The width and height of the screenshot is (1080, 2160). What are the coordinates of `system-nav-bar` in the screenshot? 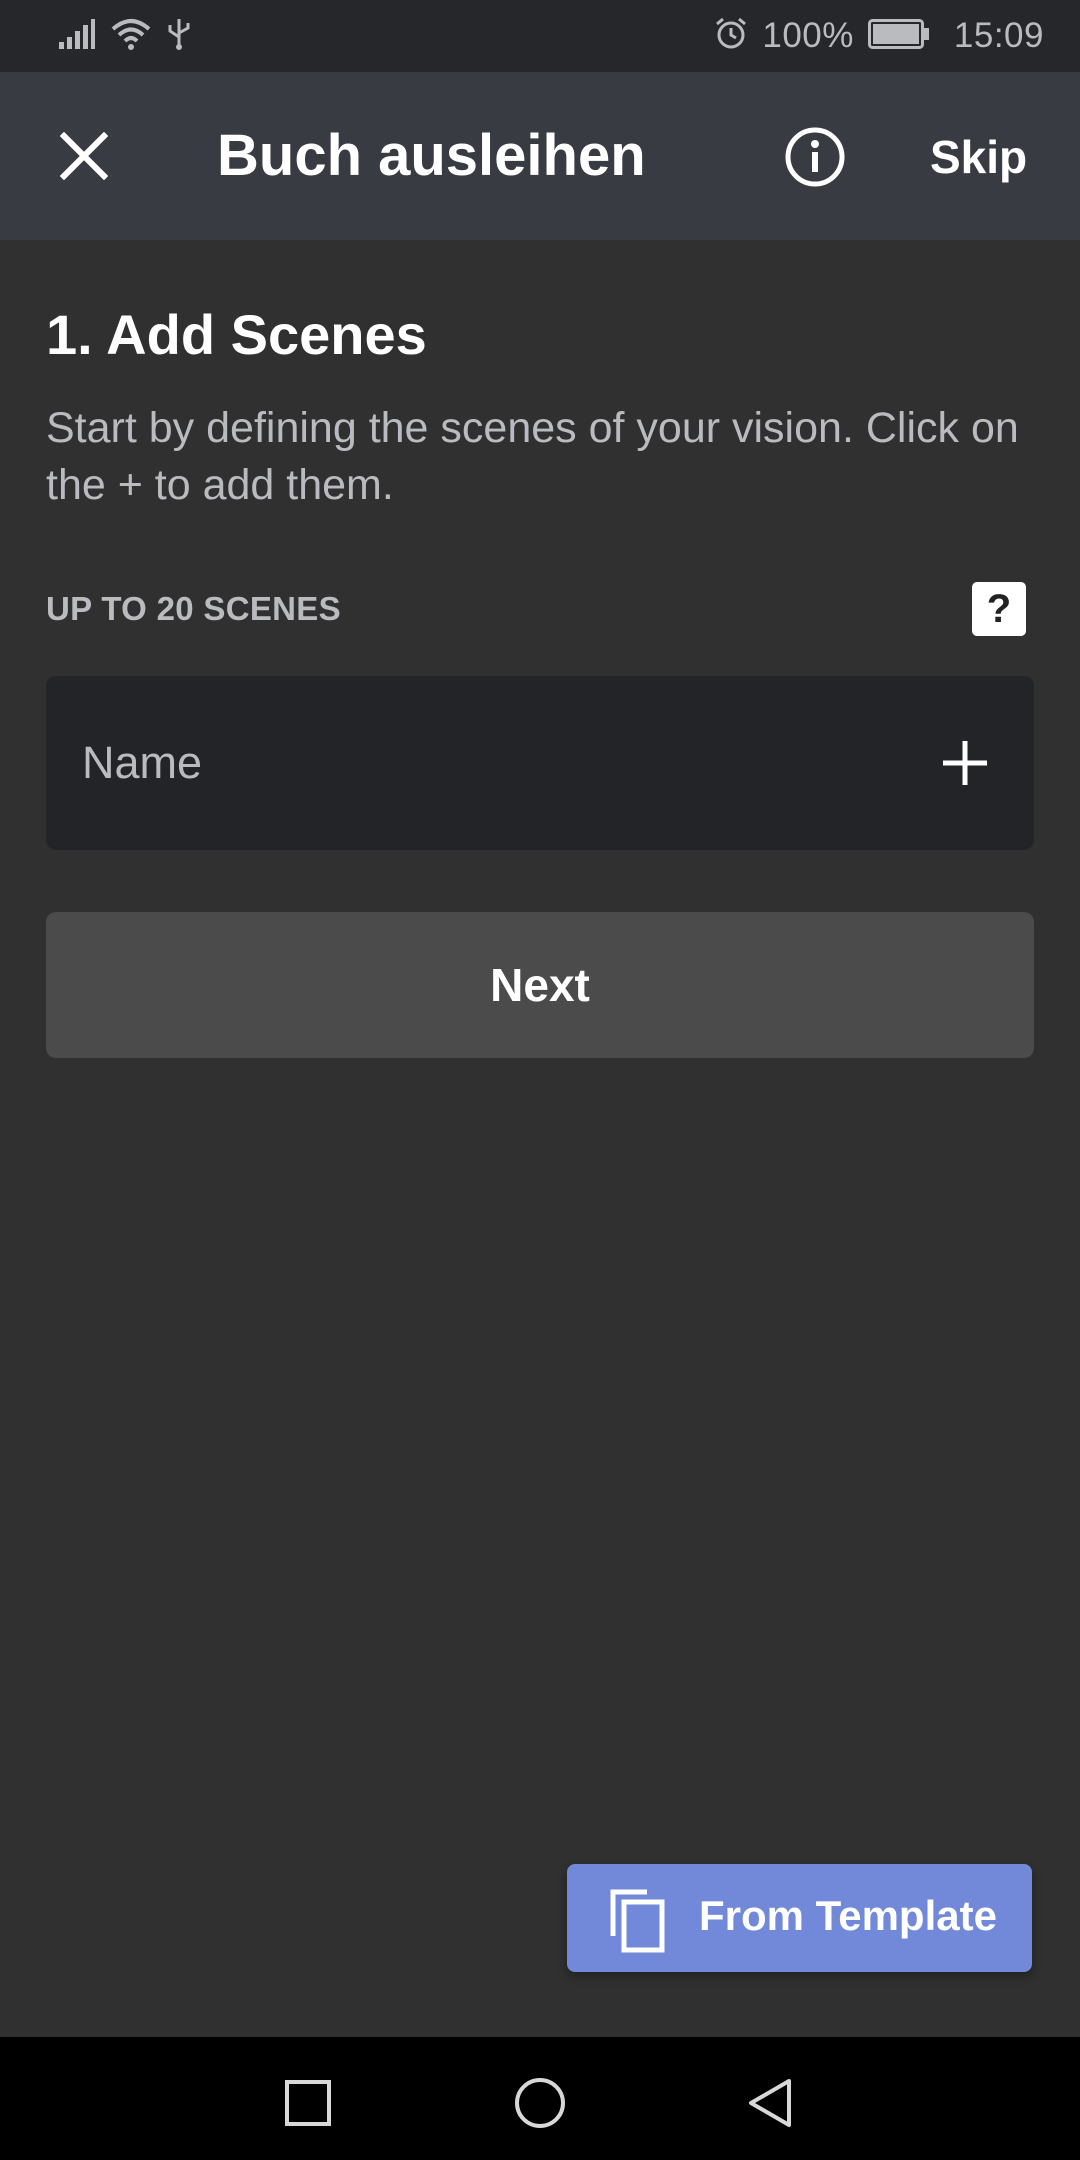 It's located at (540, 2098).